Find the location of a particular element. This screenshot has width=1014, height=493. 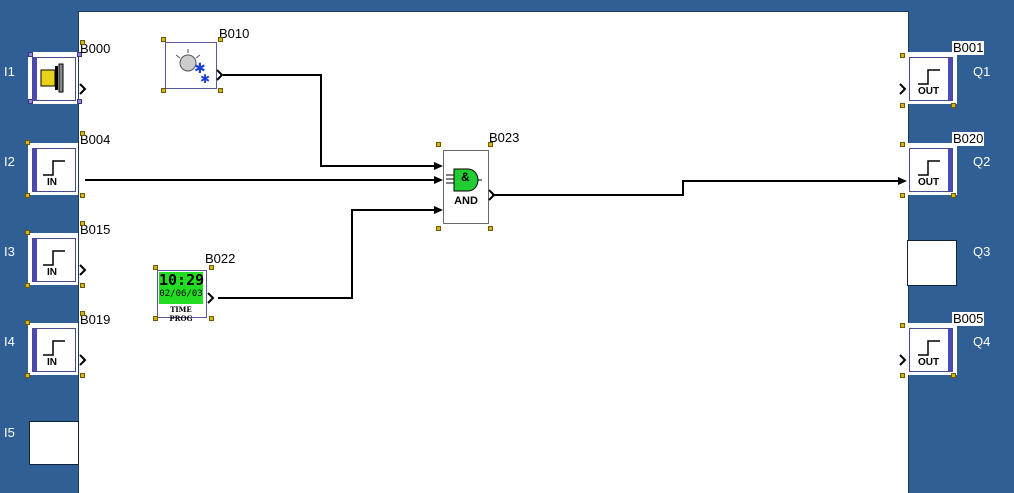

input-label-i3: I3 is located at coordinates (9, 251).